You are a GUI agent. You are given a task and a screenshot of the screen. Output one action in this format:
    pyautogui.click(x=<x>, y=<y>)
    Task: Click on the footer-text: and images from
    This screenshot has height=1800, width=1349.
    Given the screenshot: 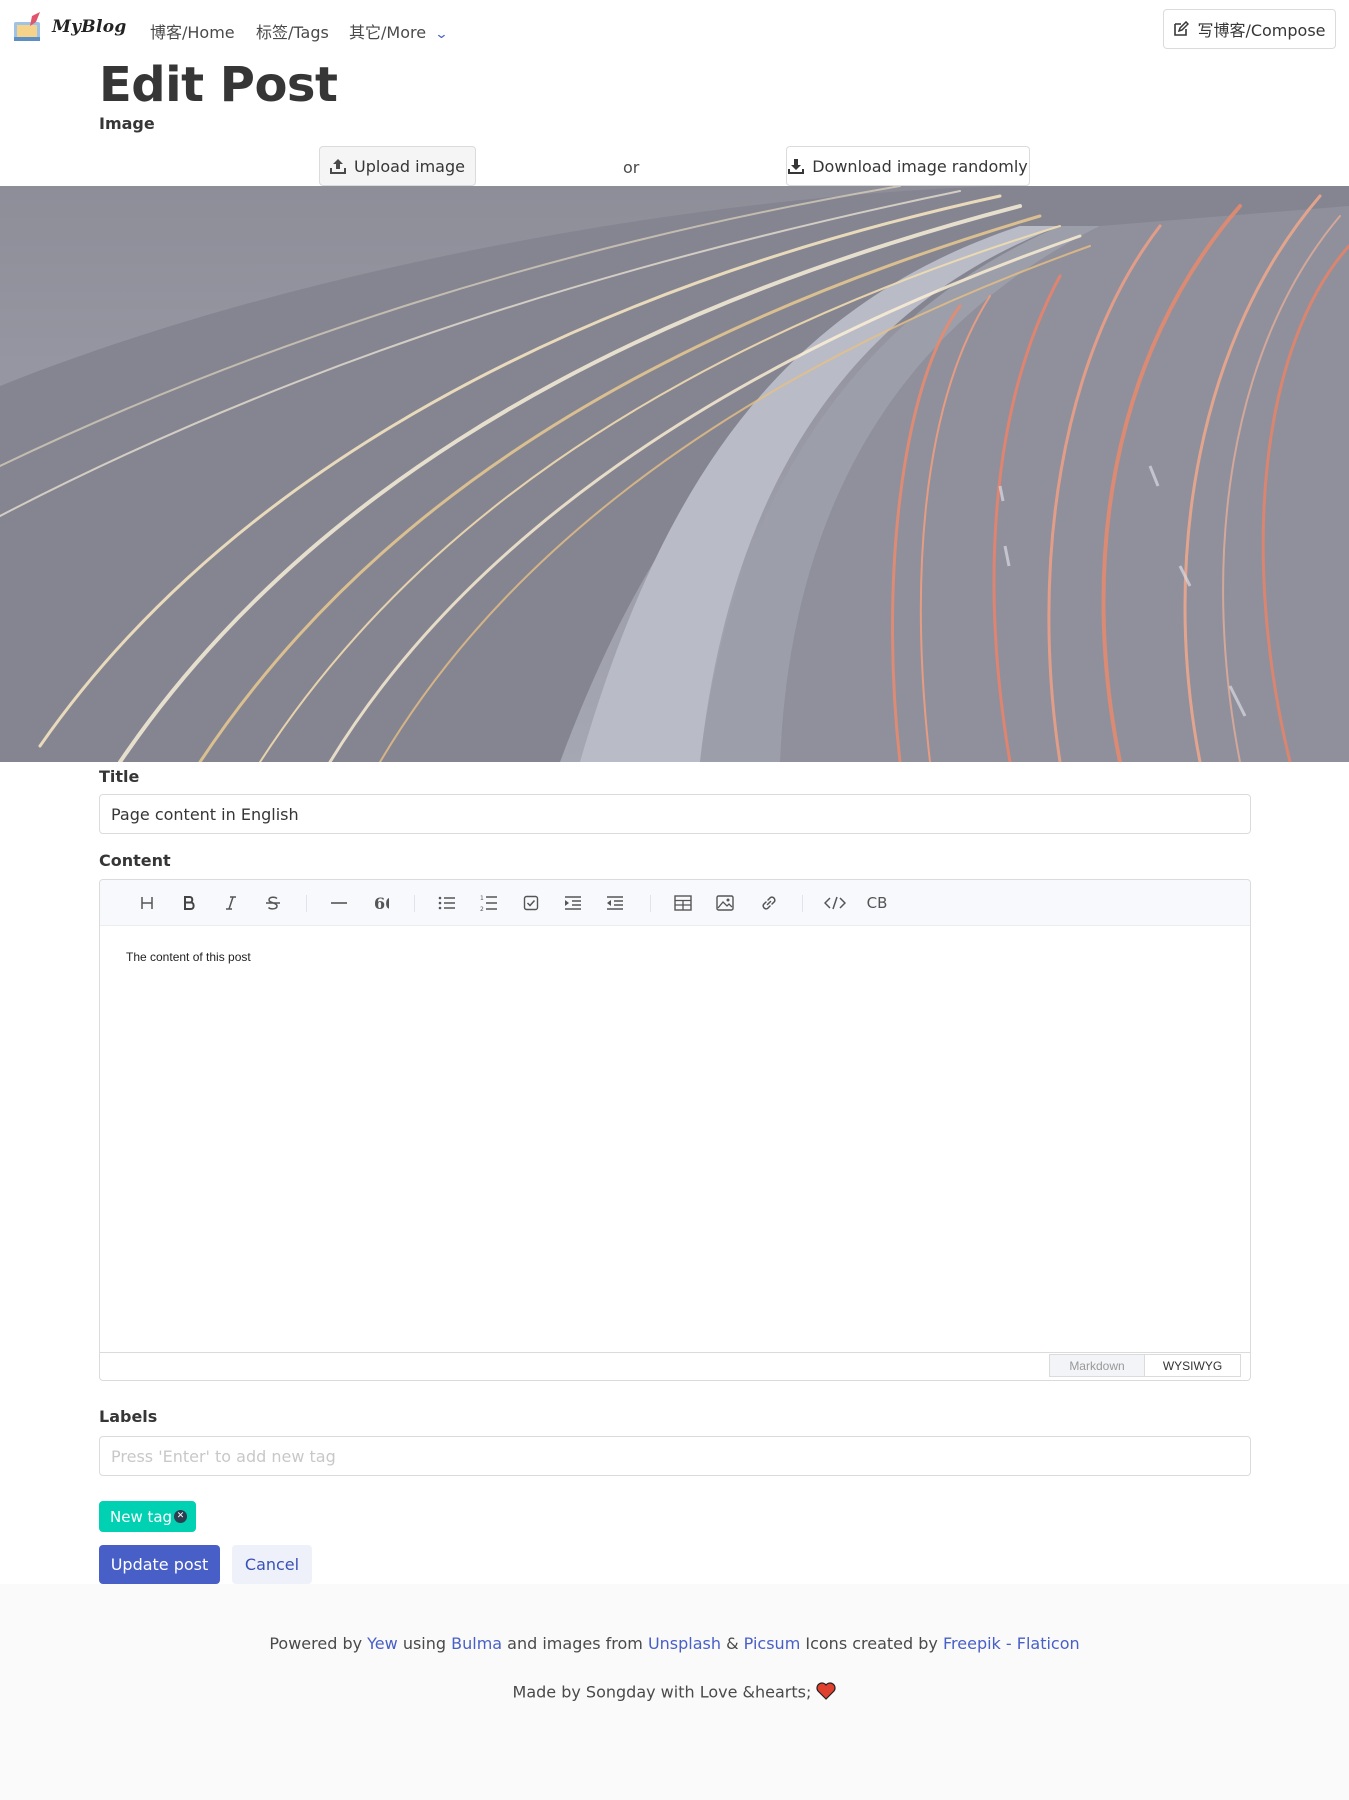 What is the action you would take?
    pyautogui.click(x=575, y=1643)
    